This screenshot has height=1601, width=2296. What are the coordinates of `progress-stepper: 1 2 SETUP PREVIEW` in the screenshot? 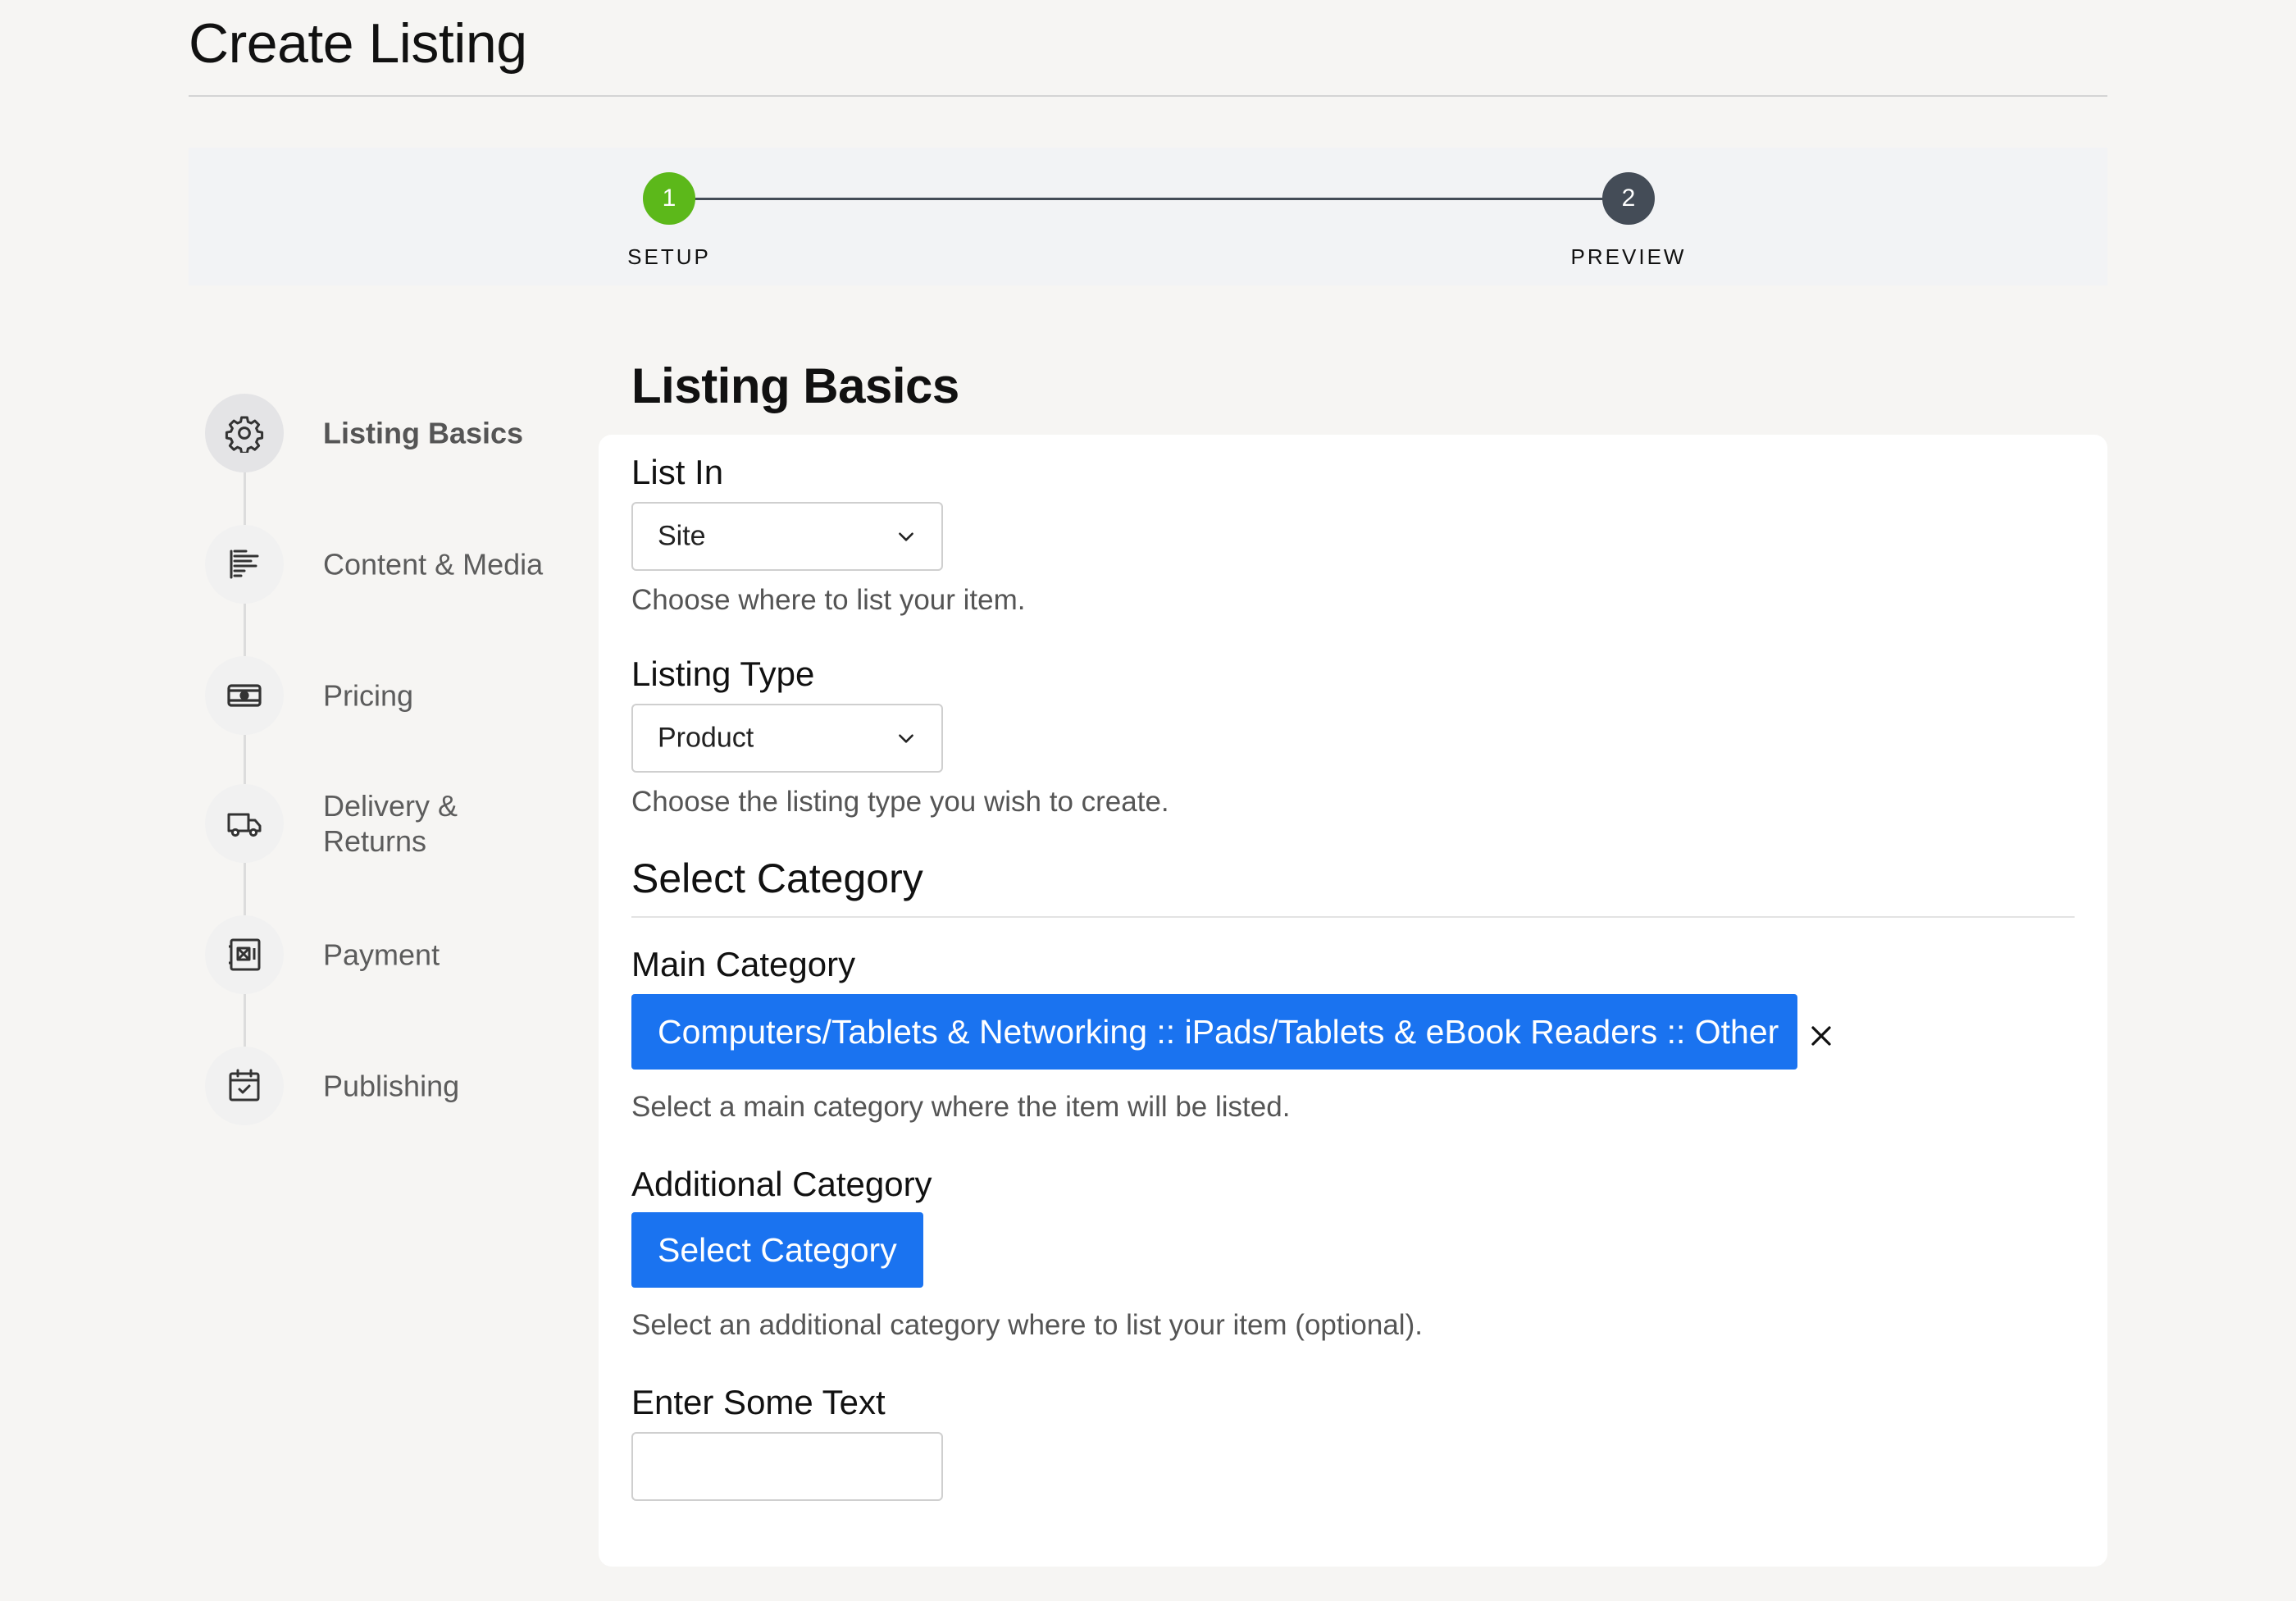 It's located at (1148, 216).